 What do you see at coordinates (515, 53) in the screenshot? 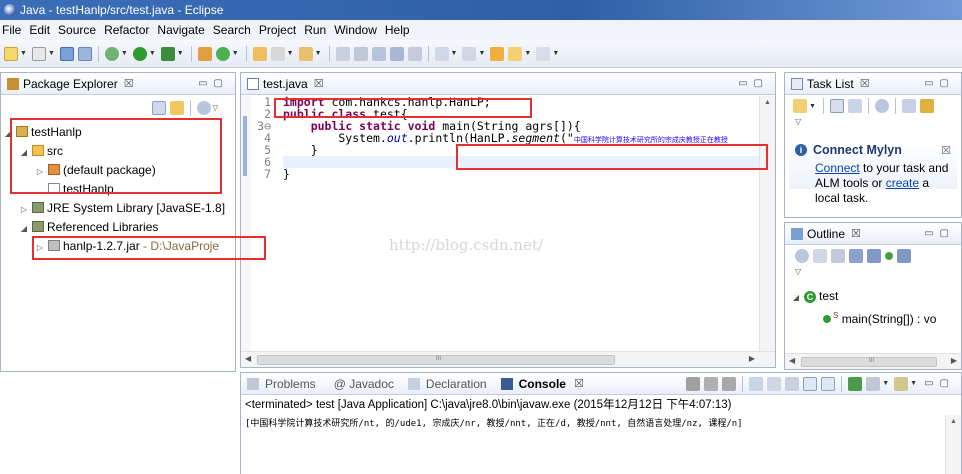
I see `back-icon` at bounding box center [515, 53].